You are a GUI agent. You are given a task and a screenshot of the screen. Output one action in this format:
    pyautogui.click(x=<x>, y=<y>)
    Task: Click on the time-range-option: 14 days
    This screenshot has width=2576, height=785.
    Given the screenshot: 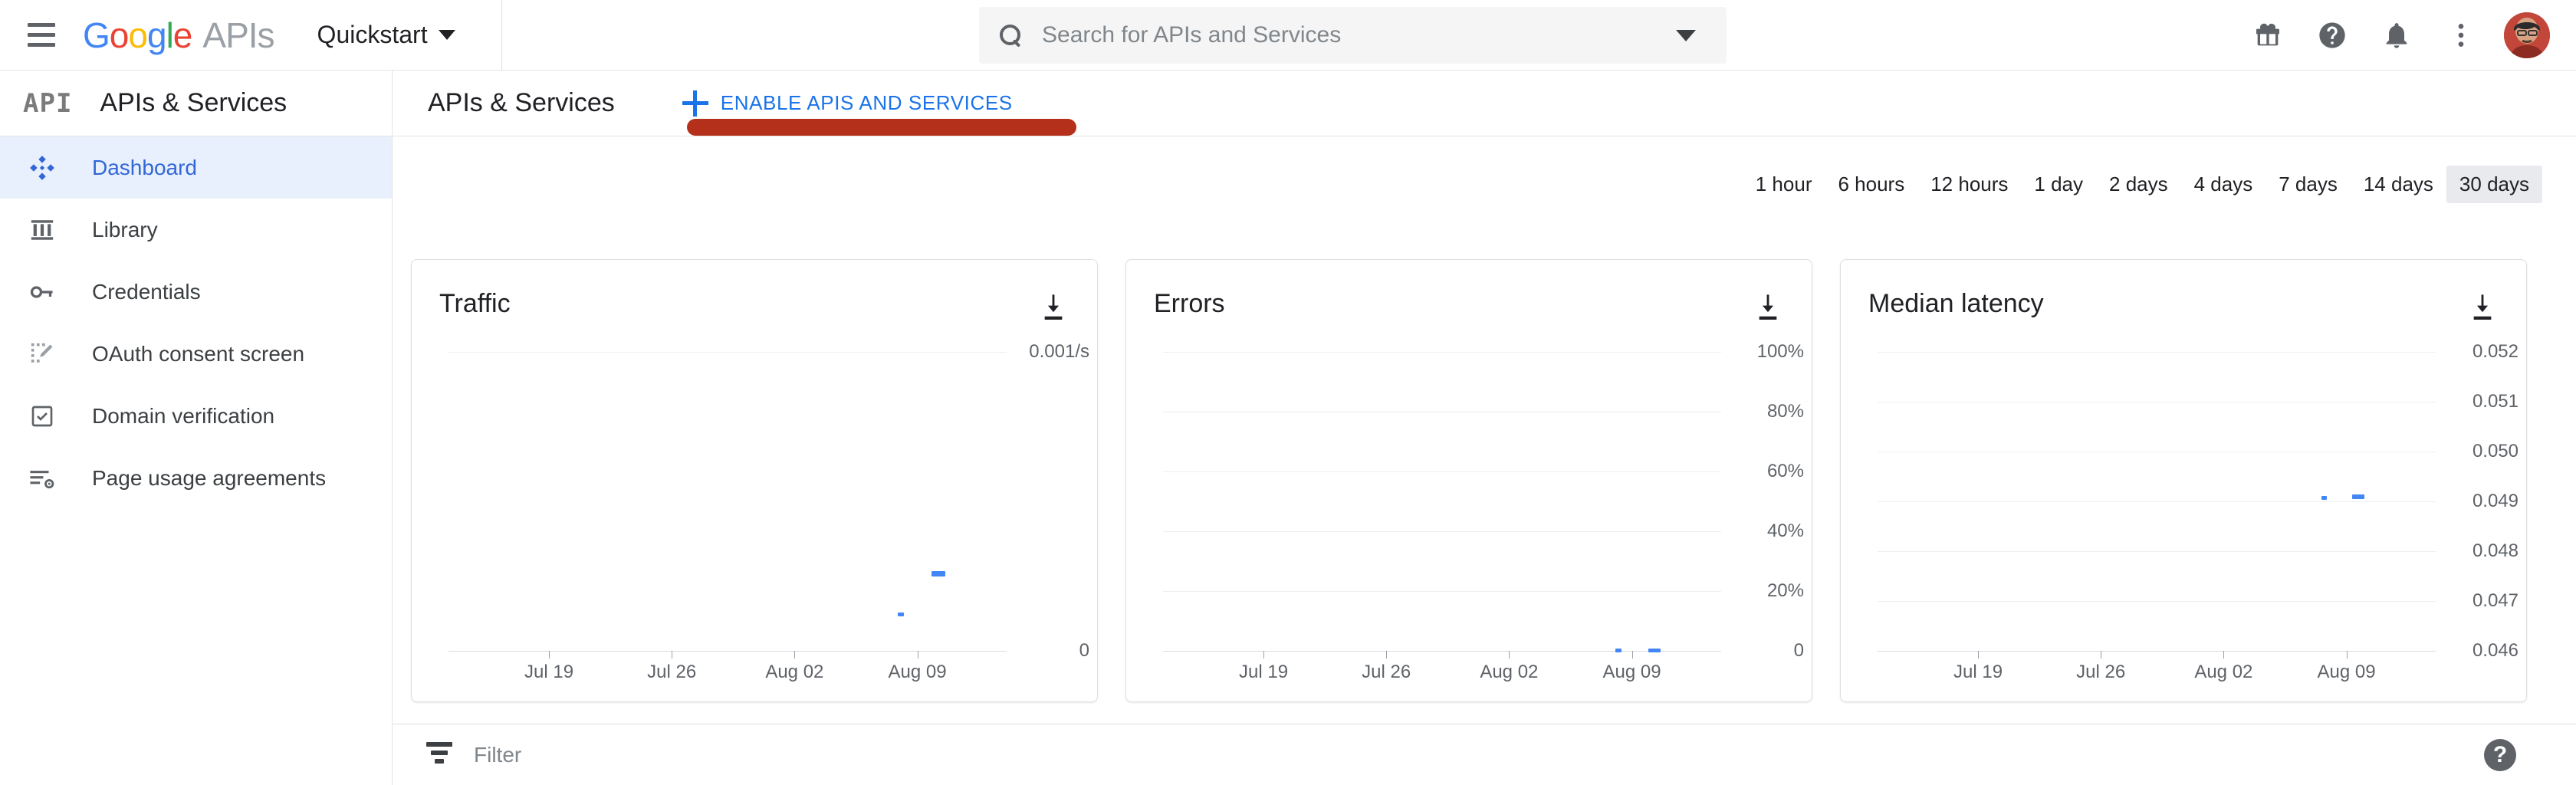 What is the action you would take?
    pyautogui.click(x=2399, y=184)
    